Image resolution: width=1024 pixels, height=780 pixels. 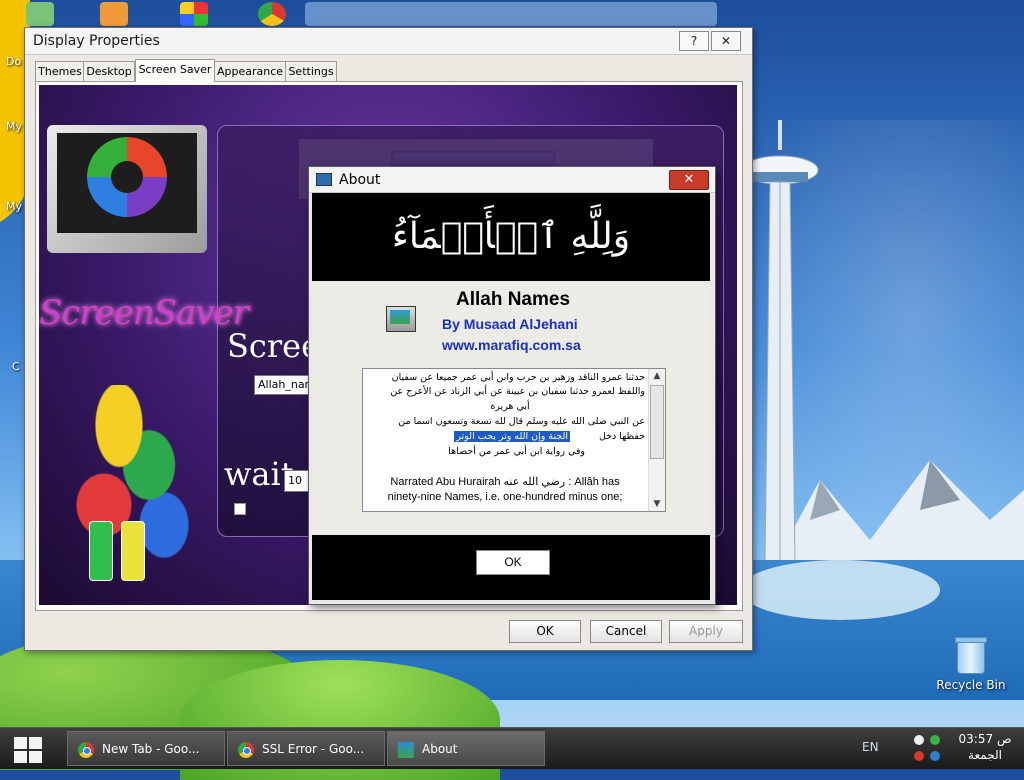 What do you see at coordinates (545, 631) in the screenshot?
I see `ok-button: OK` at bounding box center [545, 631].